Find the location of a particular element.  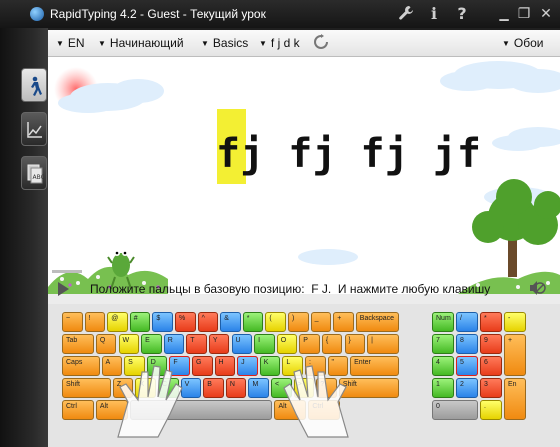

numpad-key-+: + is located at coordinates (515, 355).